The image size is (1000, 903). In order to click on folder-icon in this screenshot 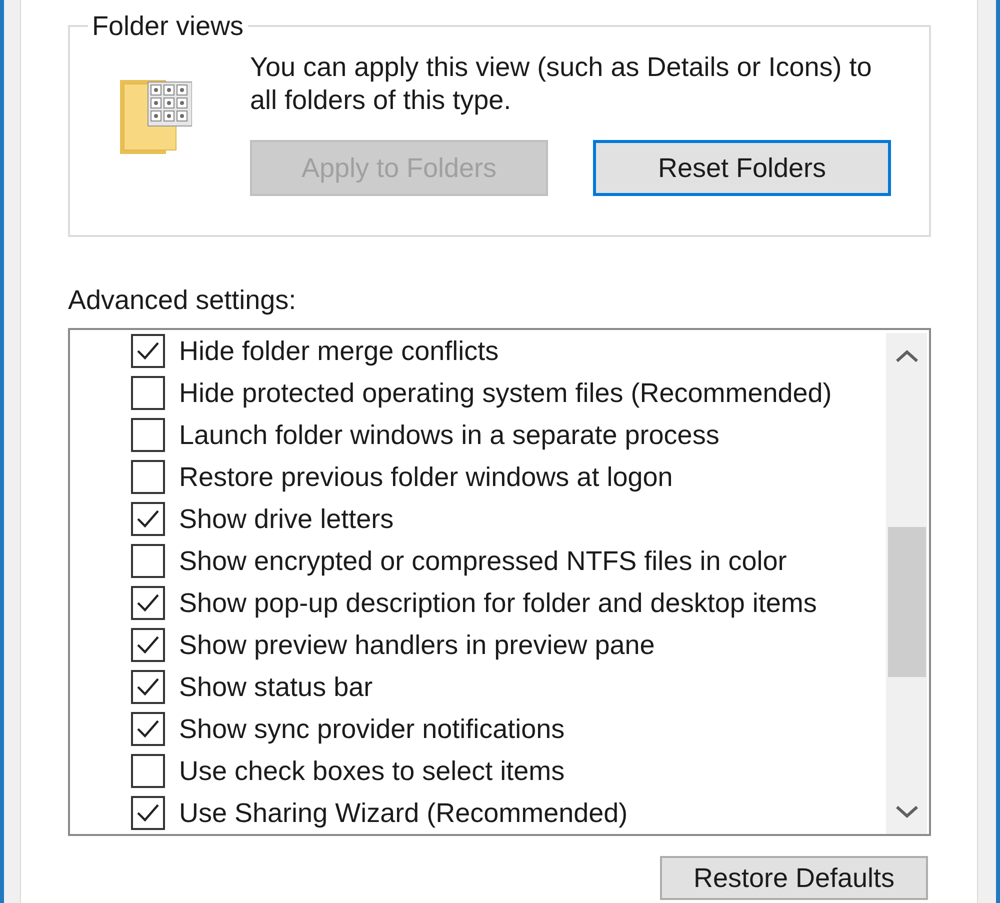, I will do `click(156, 116)`.